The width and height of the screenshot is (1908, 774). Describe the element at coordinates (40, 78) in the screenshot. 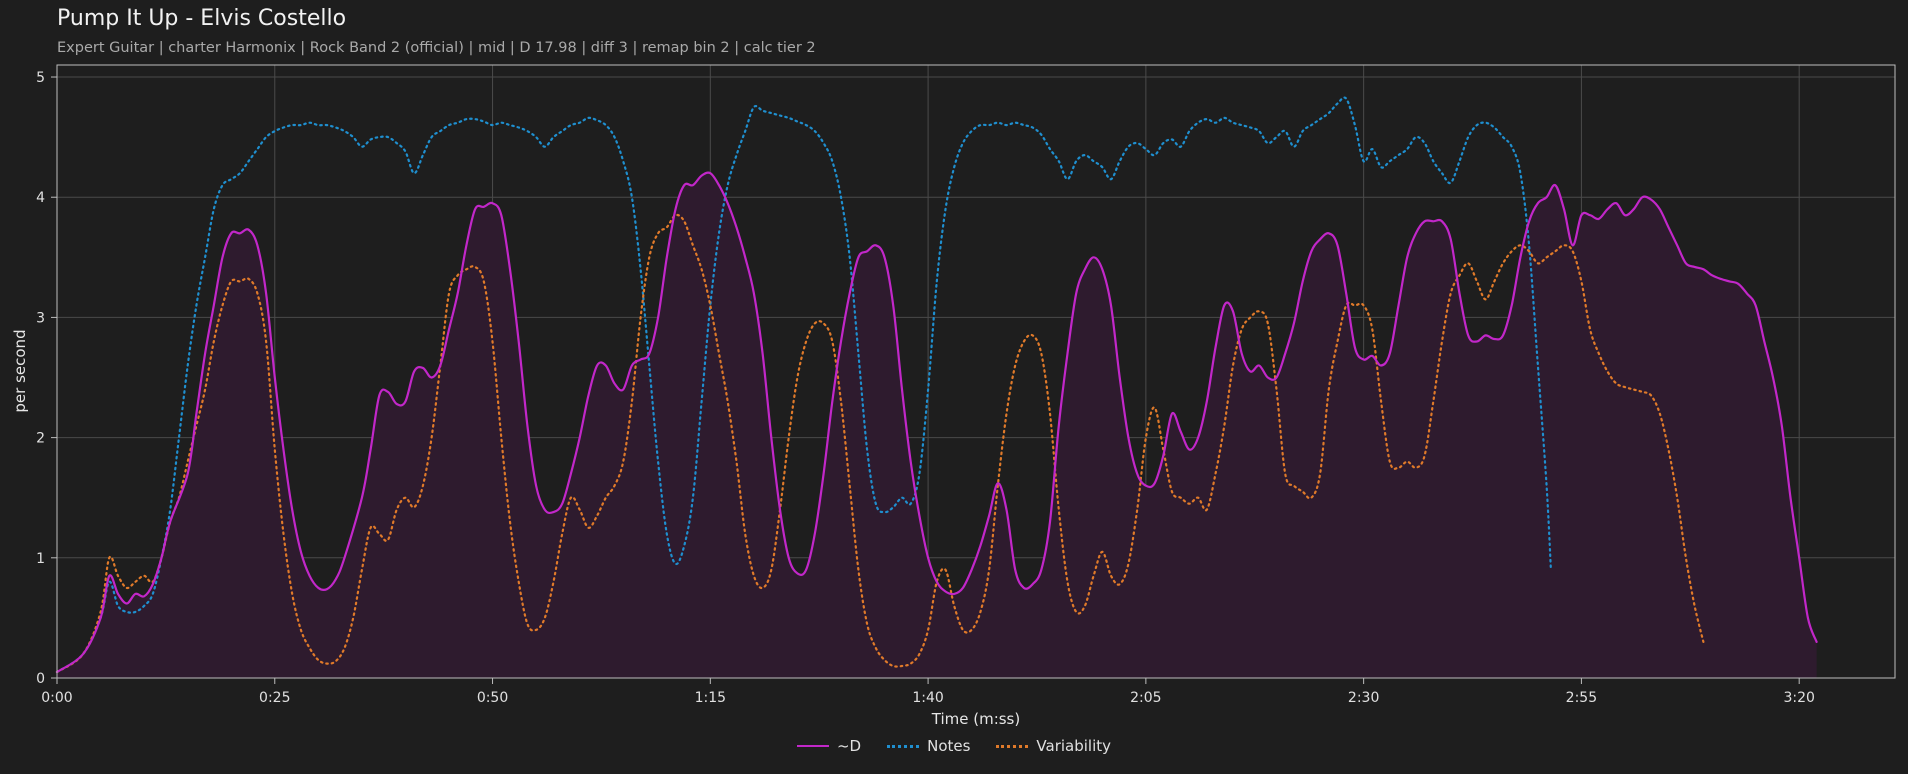

I see `y-tick-label: 5` at that location.